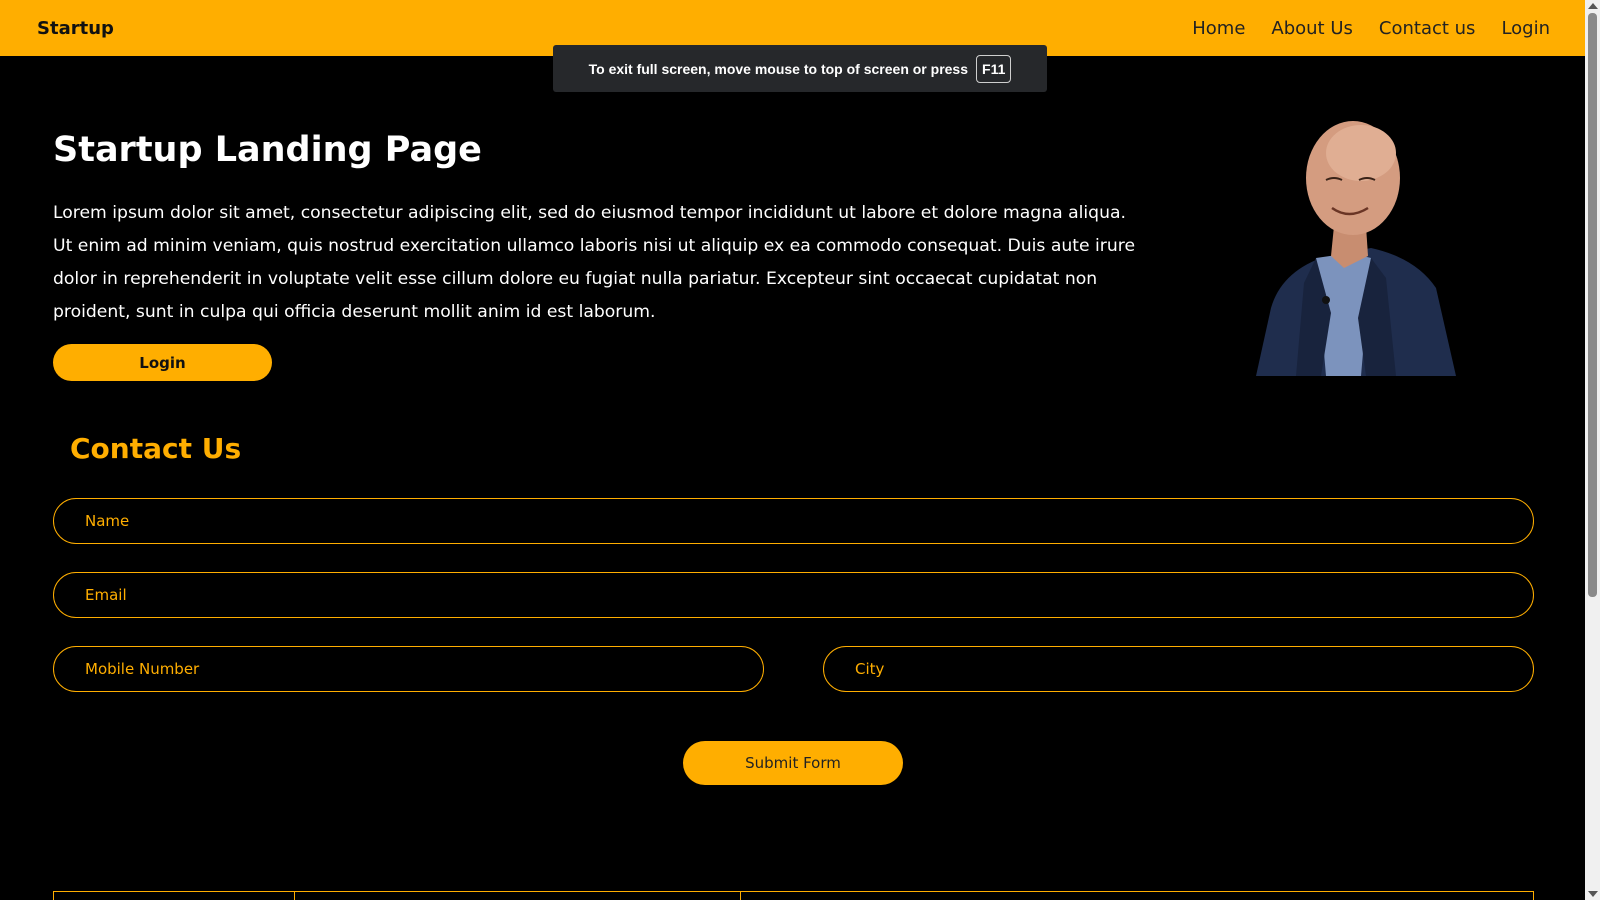 The height and width of the screenshot is (900, 1600). I want to click on contact-section-title: Contact Us, so click(156, 448).